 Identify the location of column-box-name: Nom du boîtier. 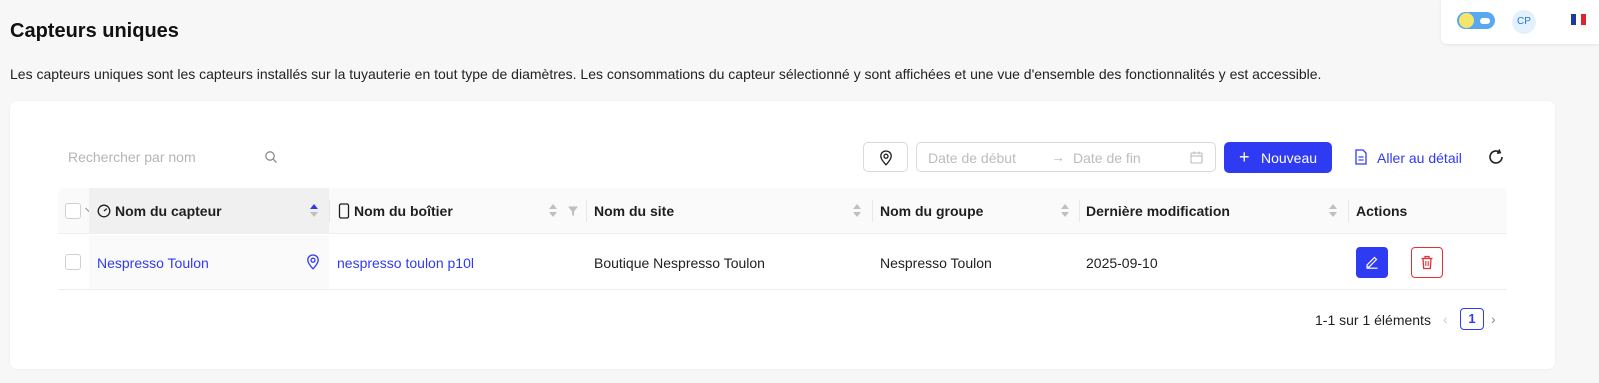
(458, 211).